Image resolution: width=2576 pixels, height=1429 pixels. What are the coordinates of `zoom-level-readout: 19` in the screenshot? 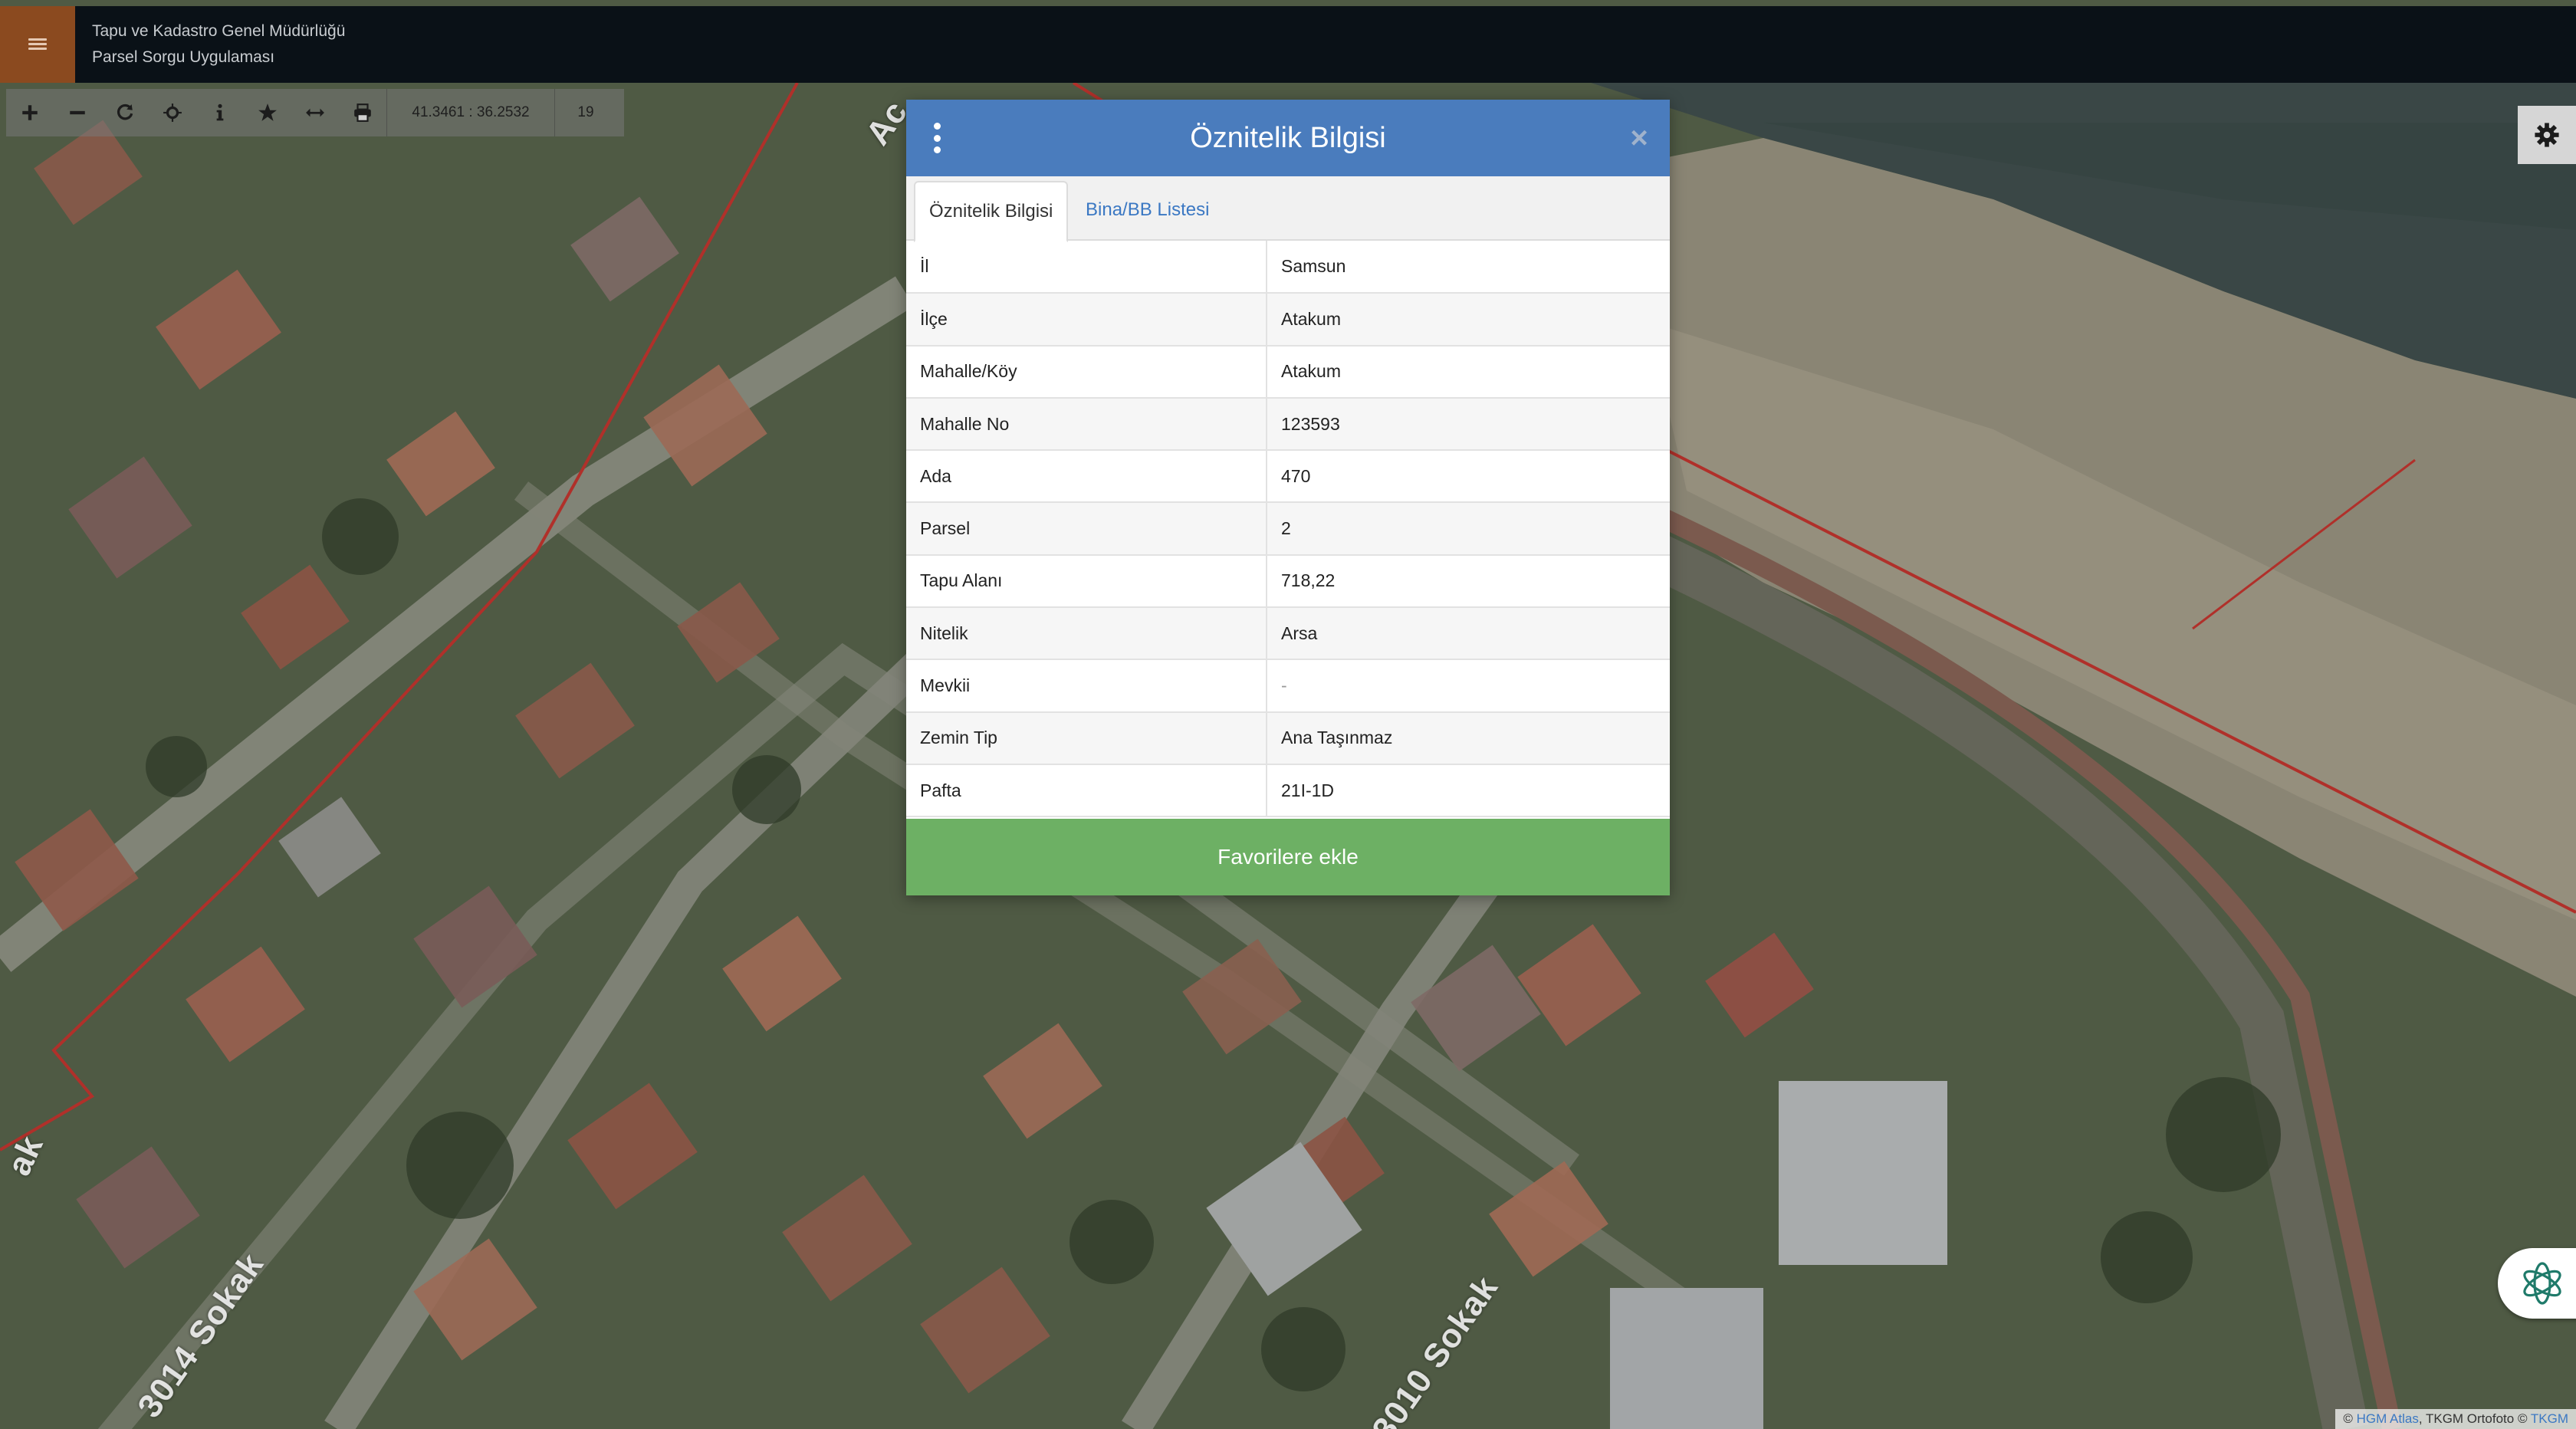 It's located at (585, 112).